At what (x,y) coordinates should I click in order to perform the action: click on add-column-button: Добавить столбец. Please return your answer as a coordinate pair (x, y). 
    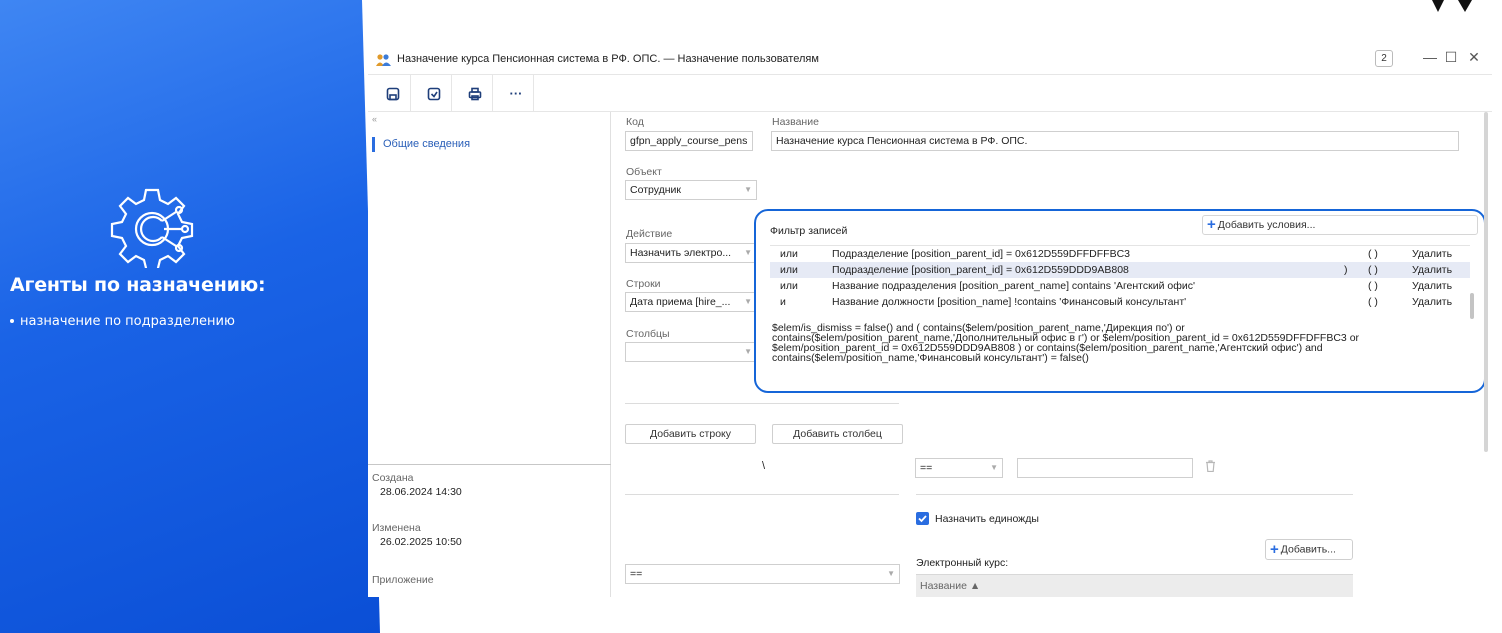
    Looking at the image, I should click on (837, 434).